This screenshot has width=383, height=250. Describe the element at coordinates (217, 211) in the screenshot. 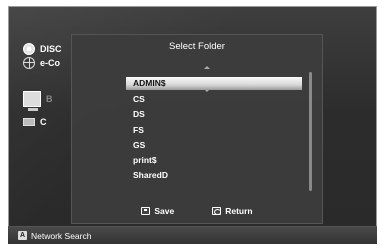

I see `return-icon` at that location.